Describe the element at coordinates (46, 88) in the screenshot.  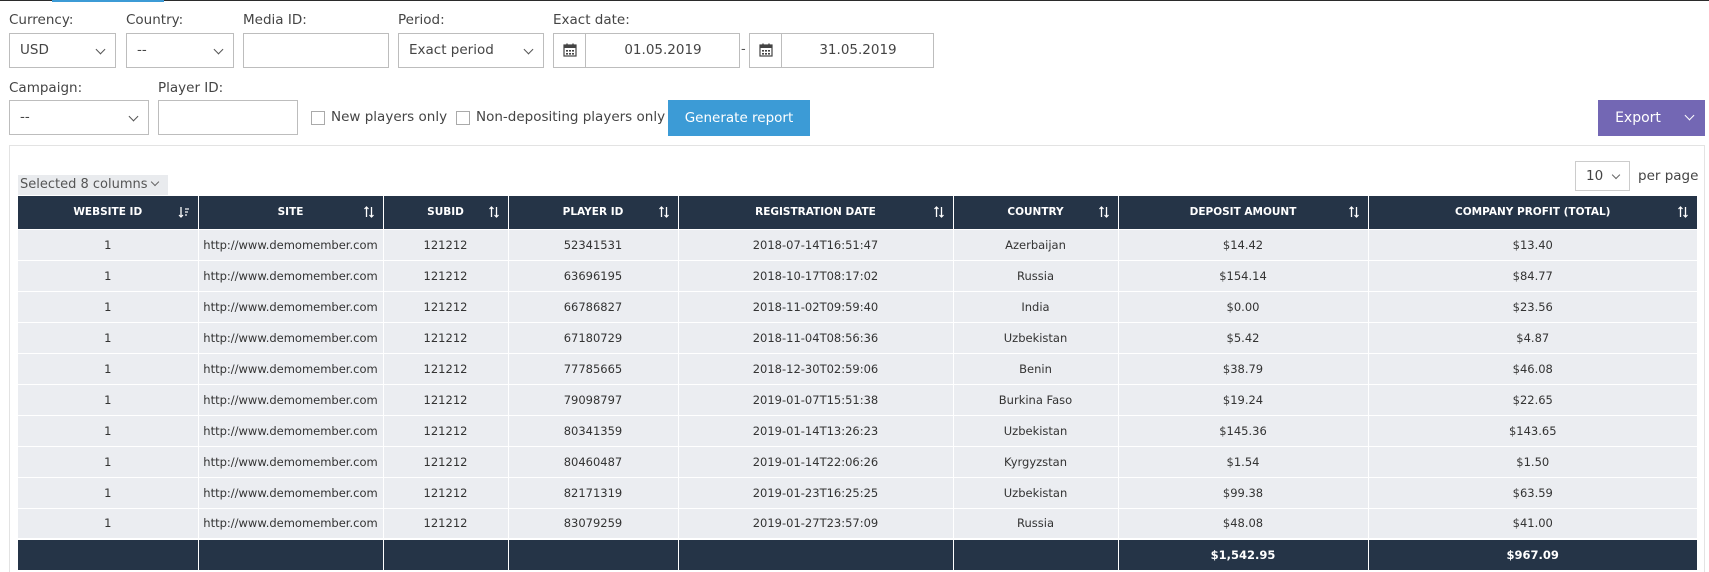
I see `campaign-label: Campaign:` at that location.